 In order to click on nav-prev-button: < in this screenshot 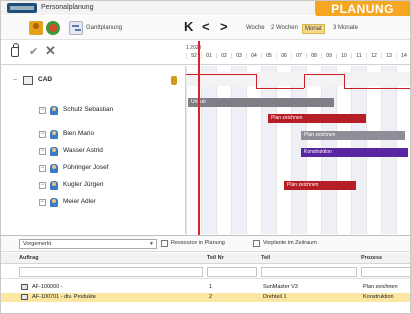, I will do `click(206, 27)`.